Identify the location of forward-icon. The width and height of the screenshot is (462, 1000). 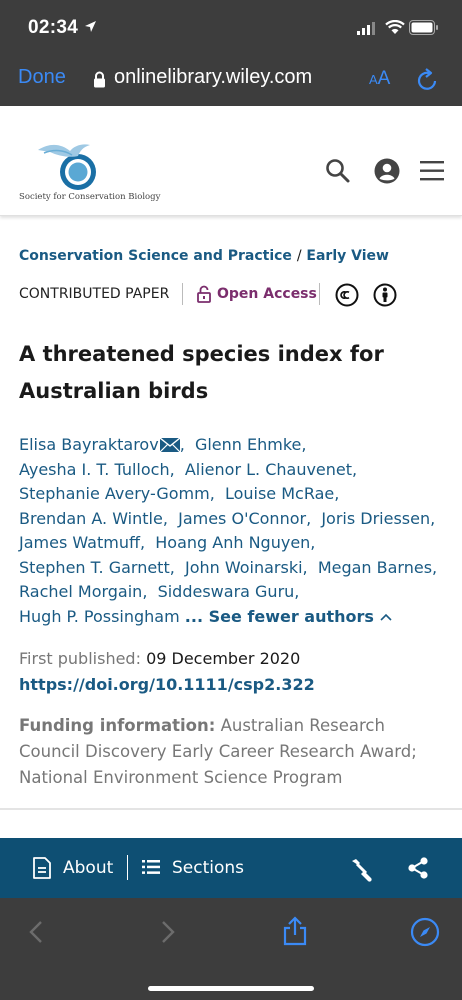
(168, 932).